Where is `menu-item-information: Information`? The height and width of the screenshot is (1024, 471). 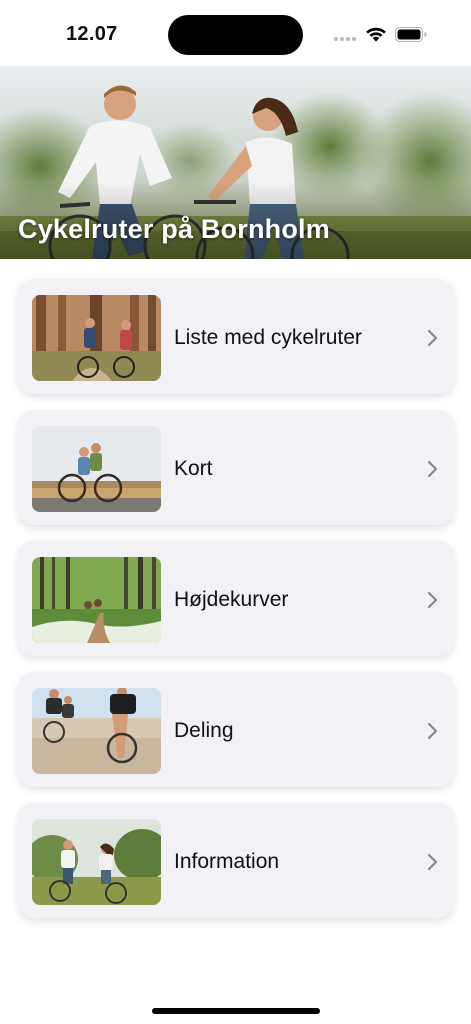 menu-item-information: Information is located at coordinates (236, 860).